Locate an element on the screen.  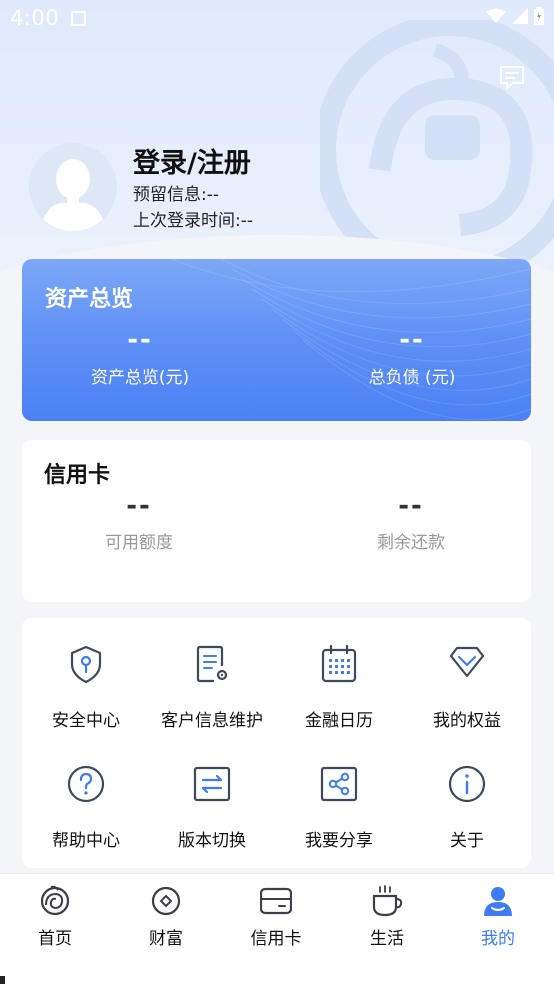
total-debt-label: 总负债 (元) is located at coordinates (412, 378).